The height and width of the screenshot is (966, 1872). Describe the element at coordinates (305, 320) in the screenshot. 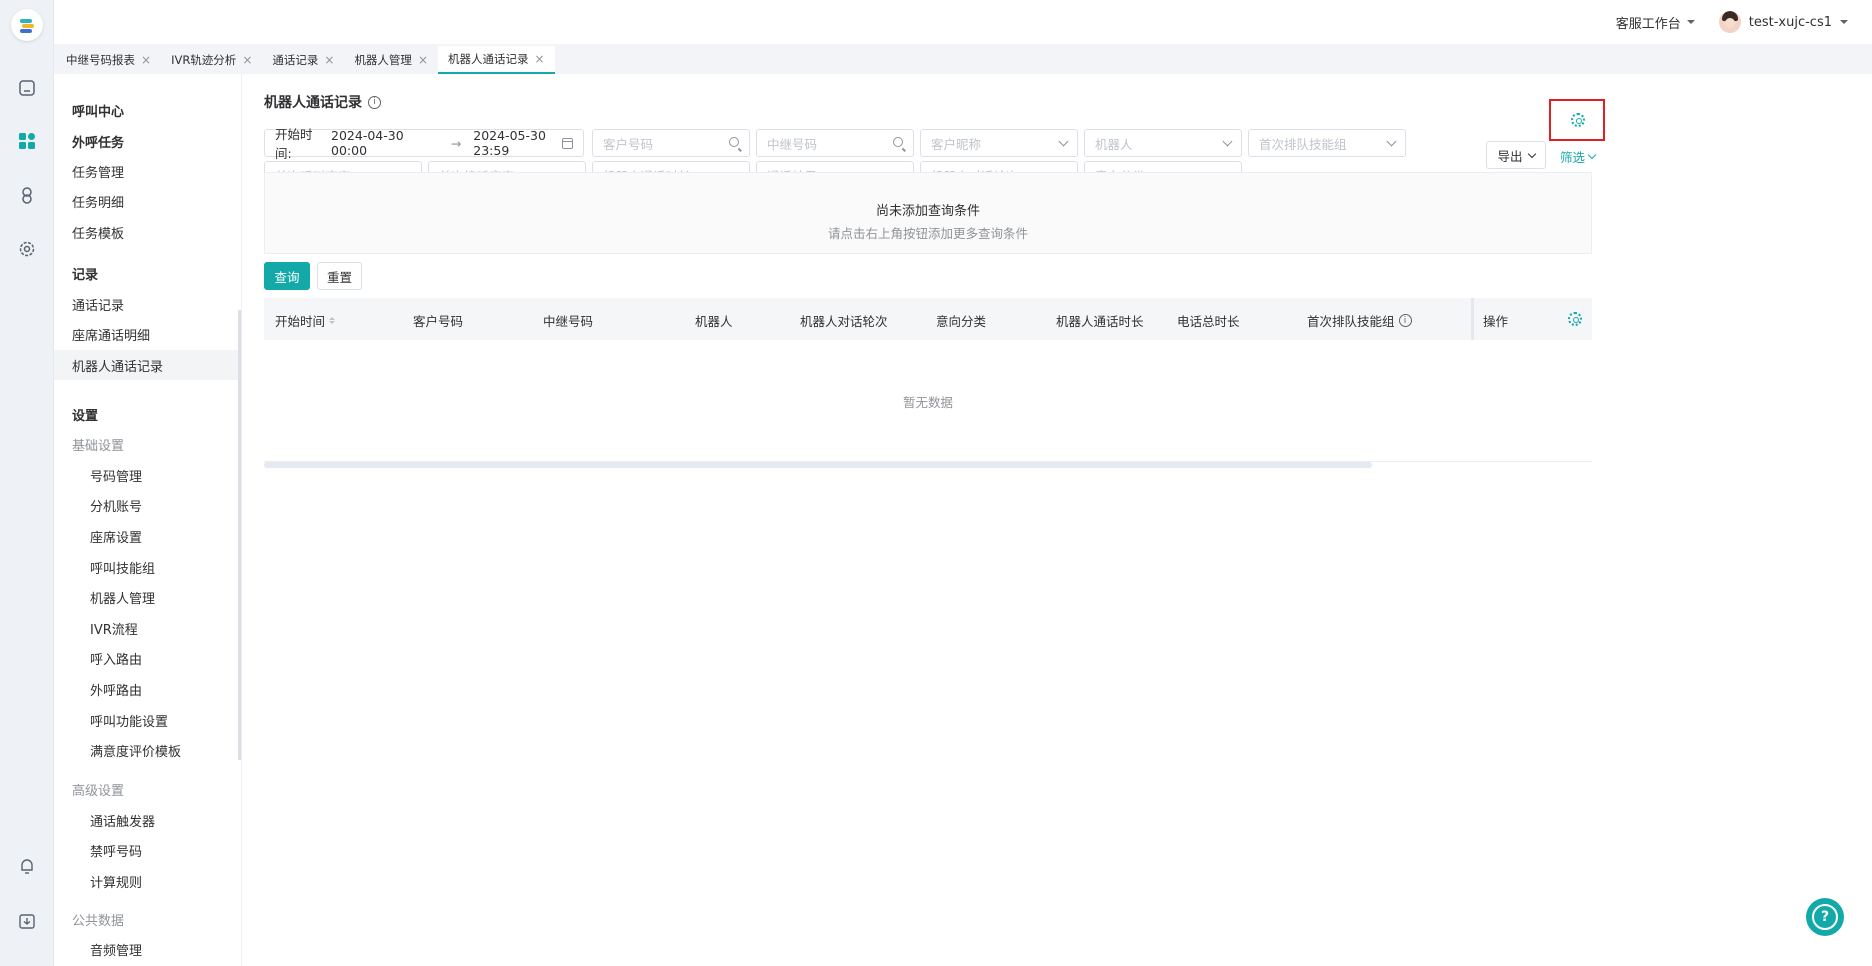

I see `column-start-time: 开始时间` at that location.